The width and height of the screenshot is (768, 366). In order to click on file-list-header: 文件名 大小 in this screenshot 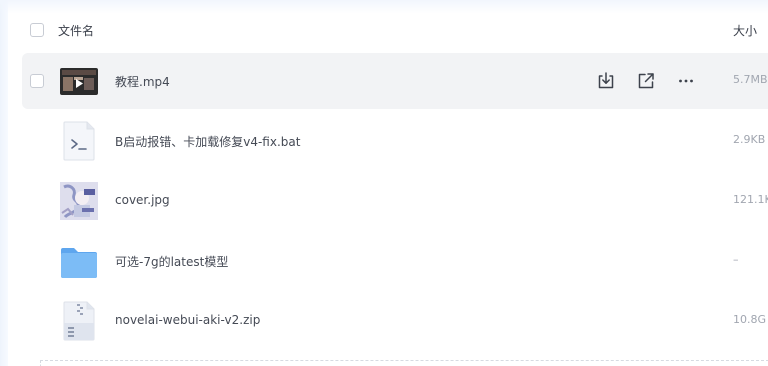, I will do `click(395, 31)`.